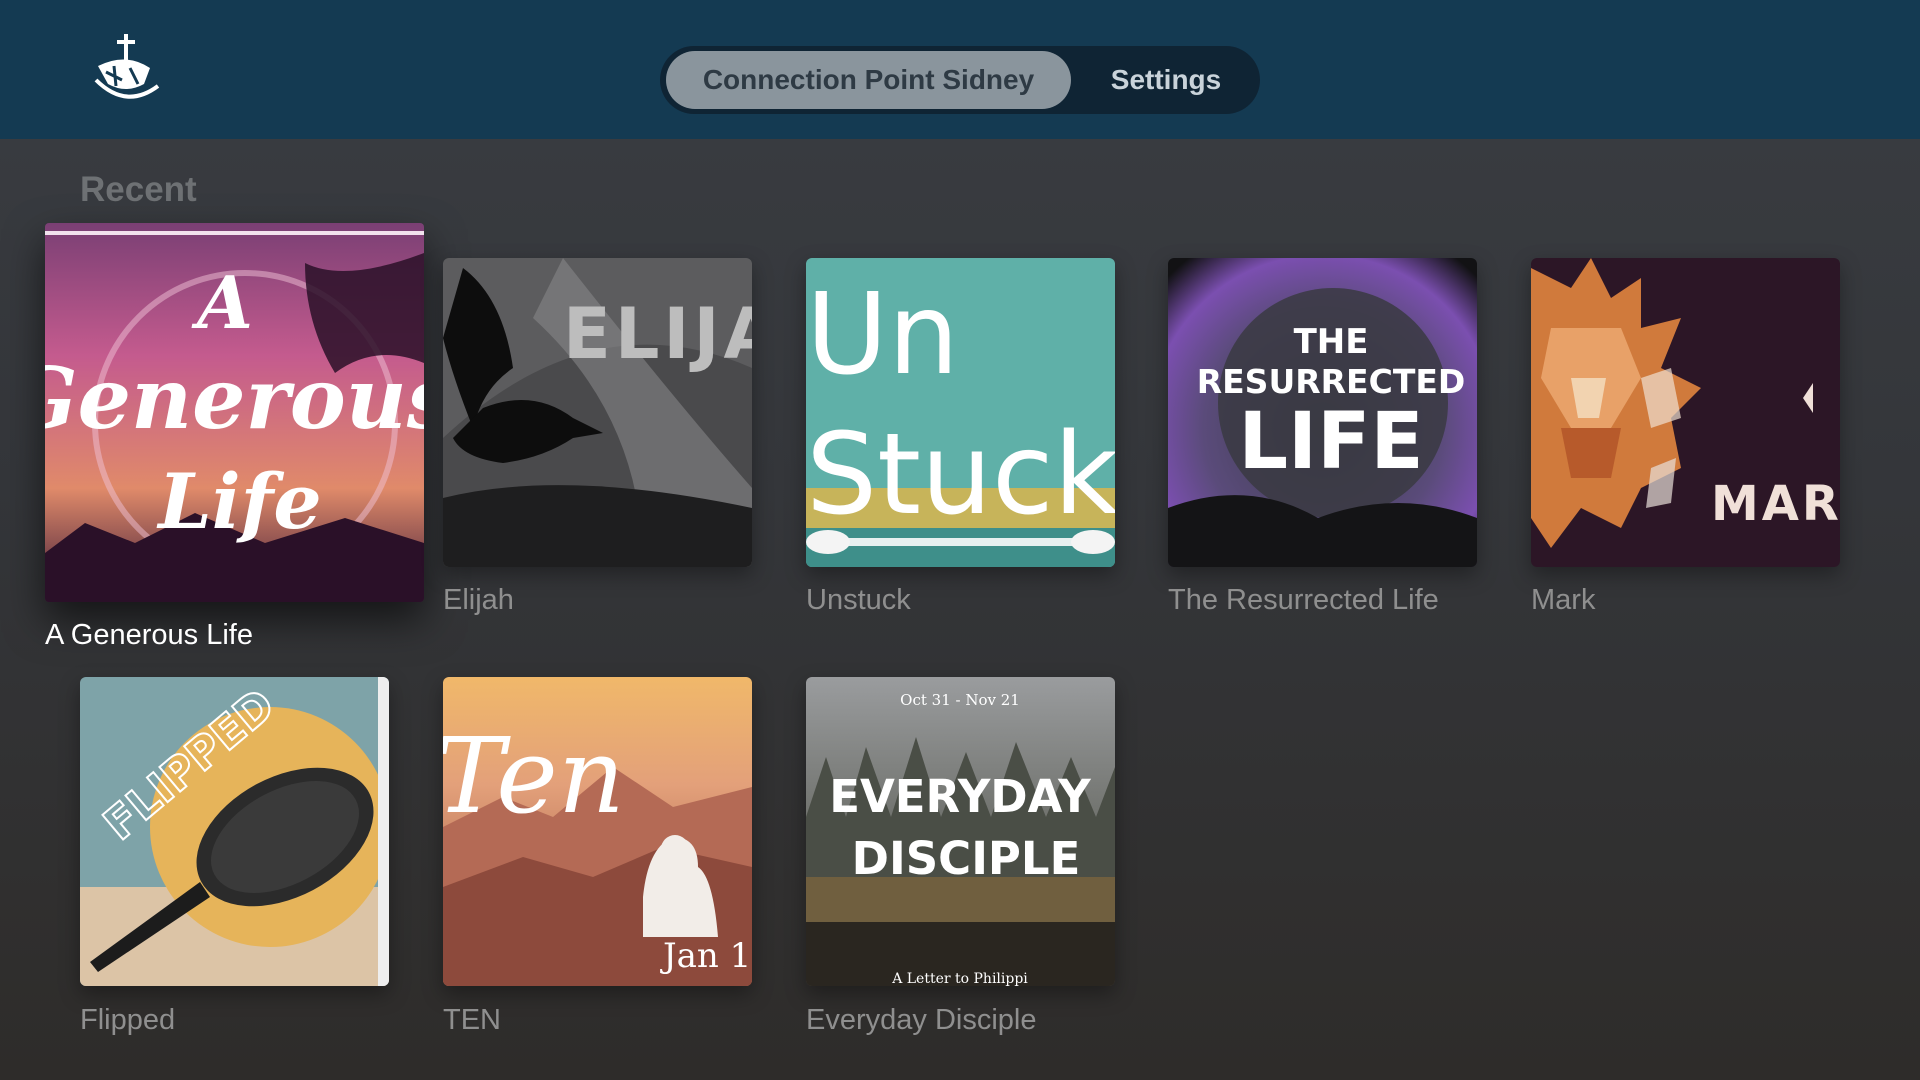 This screenshot has width=1920, height=1080. What do you see at coordinates (657, 334) in the screenshot?
I see `art-text-elija: ELIJA` at bounding box center [657, 334].